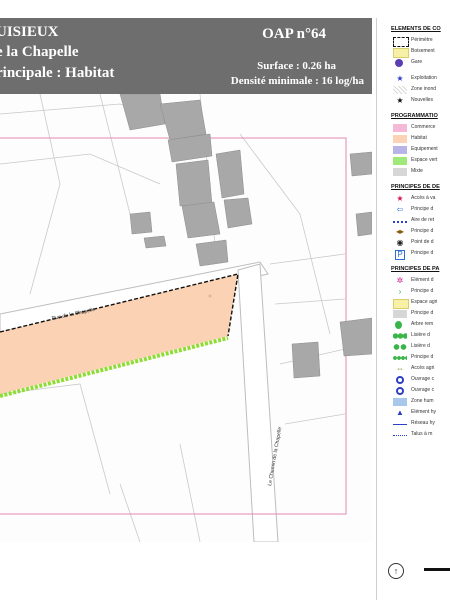  Describe the element at coordinates (414, 116) in the screenshot. I see `legend-section-title: PROGRAMMATIO` at that location.